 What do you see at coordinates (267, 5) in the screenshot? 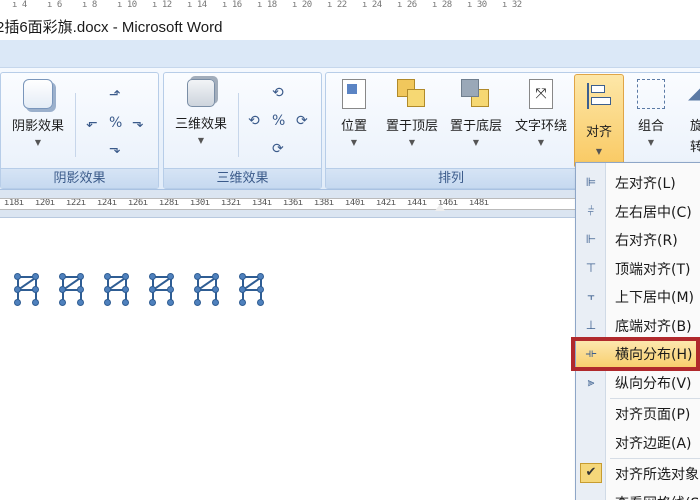
I see `ruler-tick-label: ı 18` at bounding box center [267, 5].